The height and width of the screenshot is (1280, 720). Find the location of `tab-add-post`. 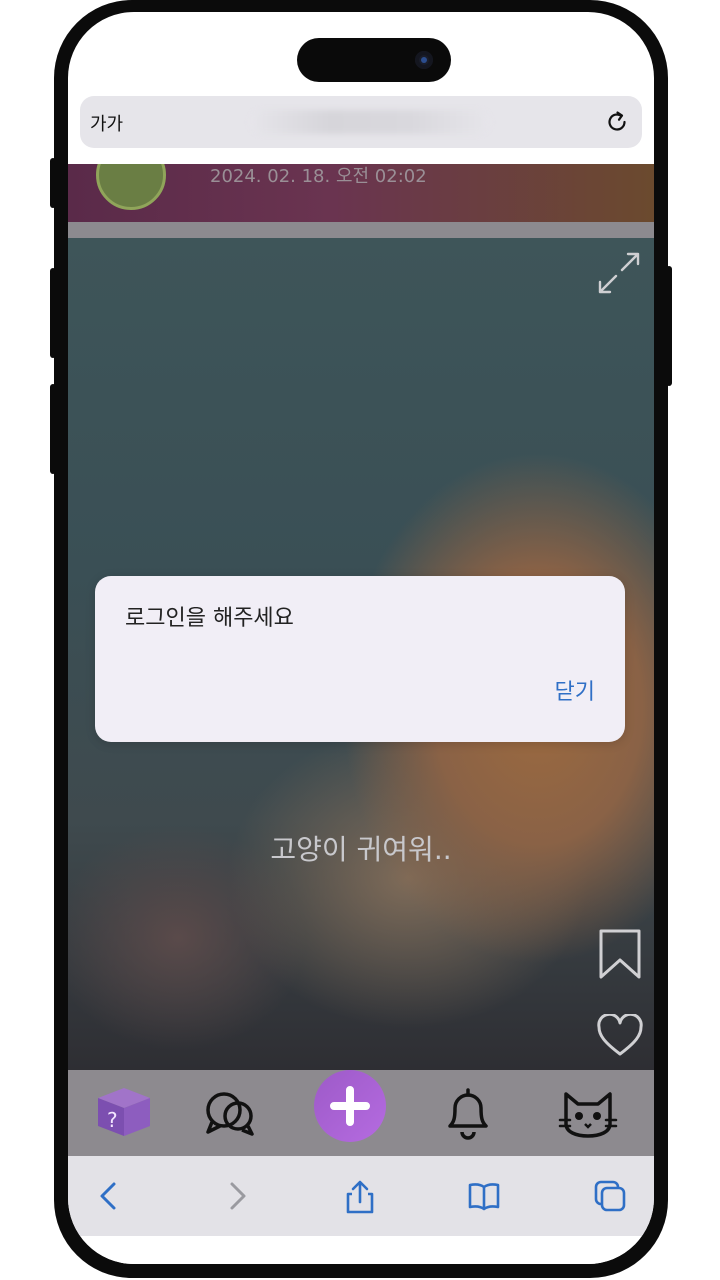

tab-add-post is located at coordinates (350, 1106).